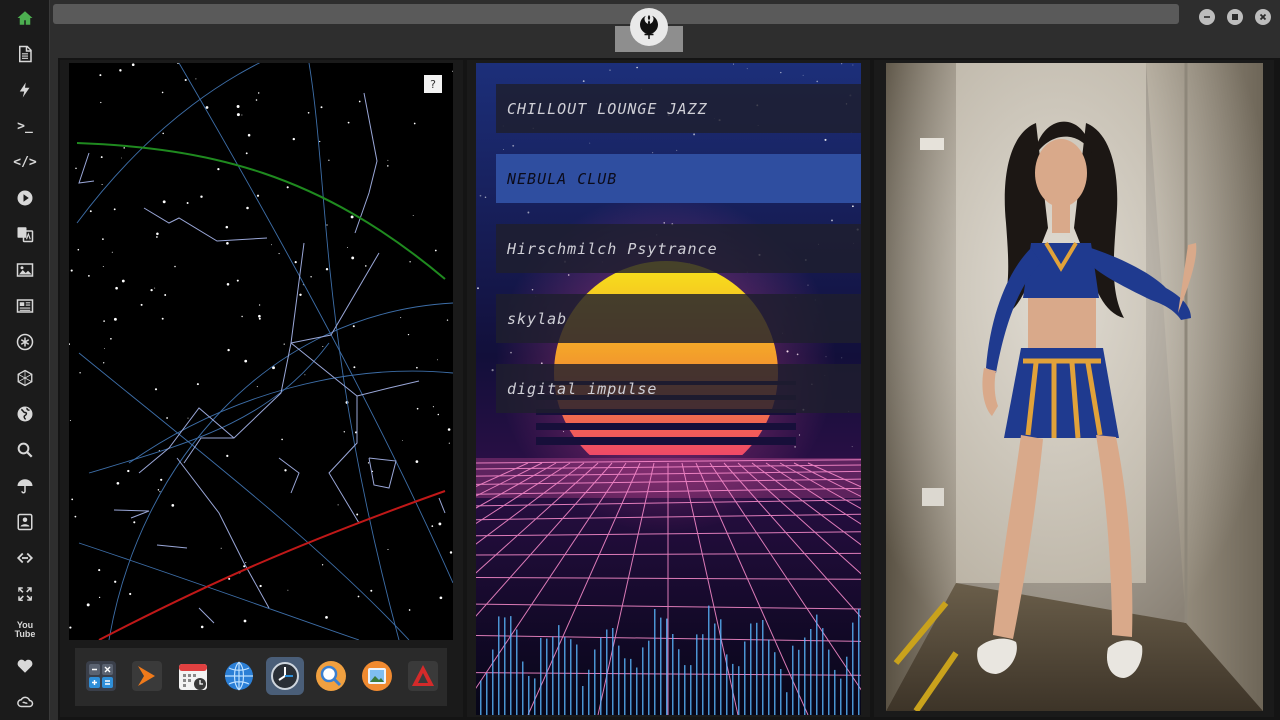  I want to click on sidebar-item-links, so click(25, 558).